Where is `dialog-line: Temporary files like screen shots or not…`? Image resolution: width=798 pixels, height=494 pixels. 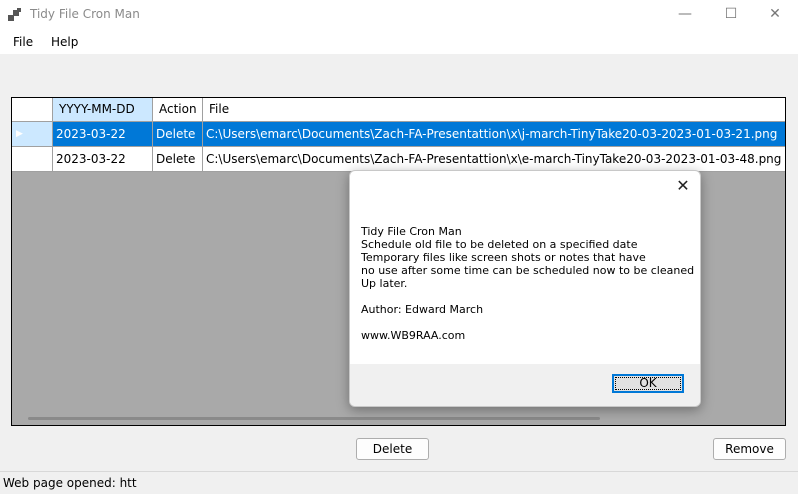
dialog-line: Temporary files like screen shots or not… is located at coordinates (503, 257).